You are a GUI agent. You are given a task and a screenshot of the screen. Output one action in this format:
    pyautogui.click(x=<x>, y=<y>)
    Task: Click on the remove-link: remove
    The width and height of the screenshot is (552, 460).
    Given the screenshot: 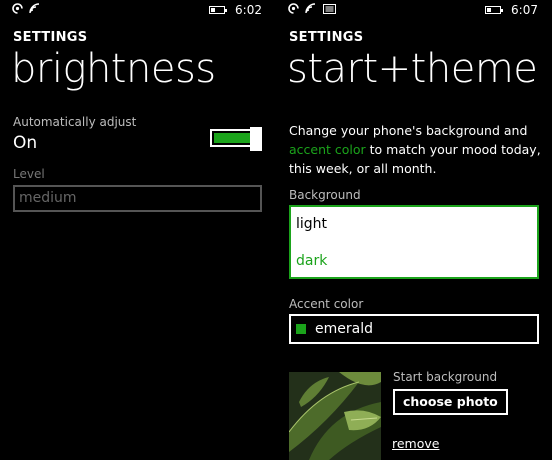 What is the action you would take?
    pyautogui.click(x=415, y=443)
    